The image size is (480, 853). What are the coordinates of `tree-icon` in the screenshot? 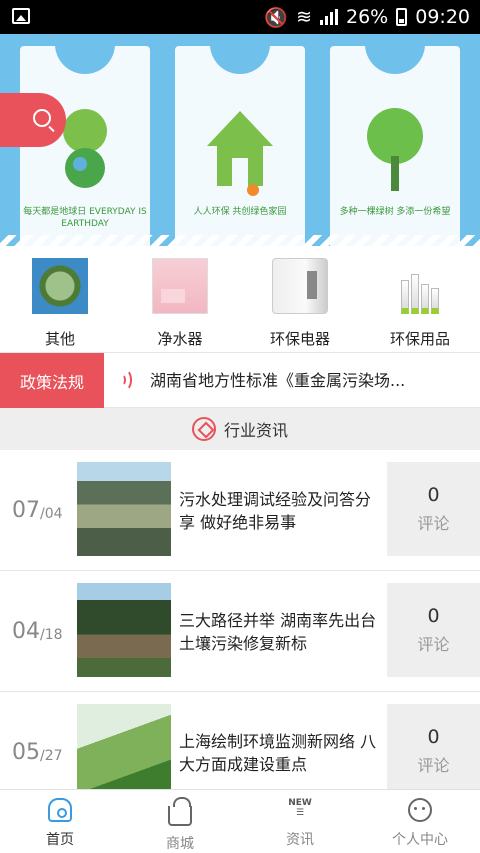 It's located at (395, 149).